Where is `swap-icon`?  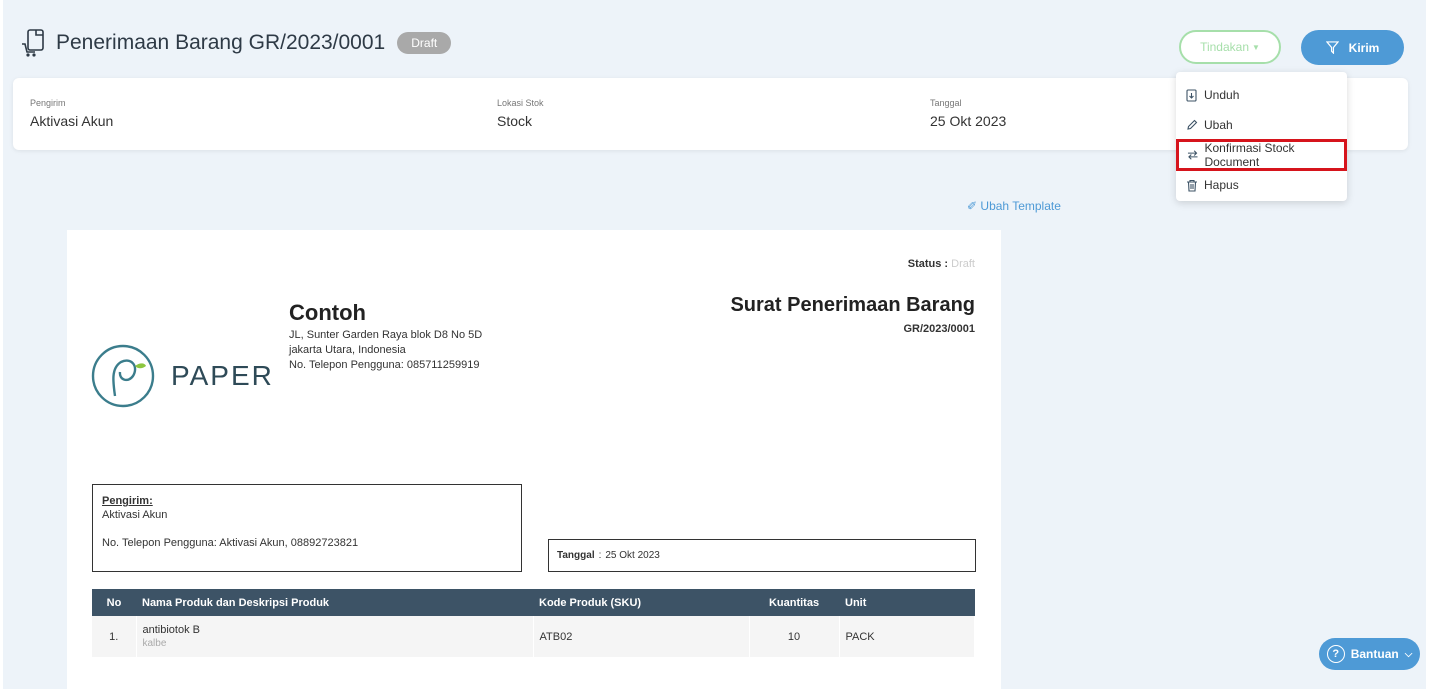
swap-icon is located at coordinates (1192, 155).